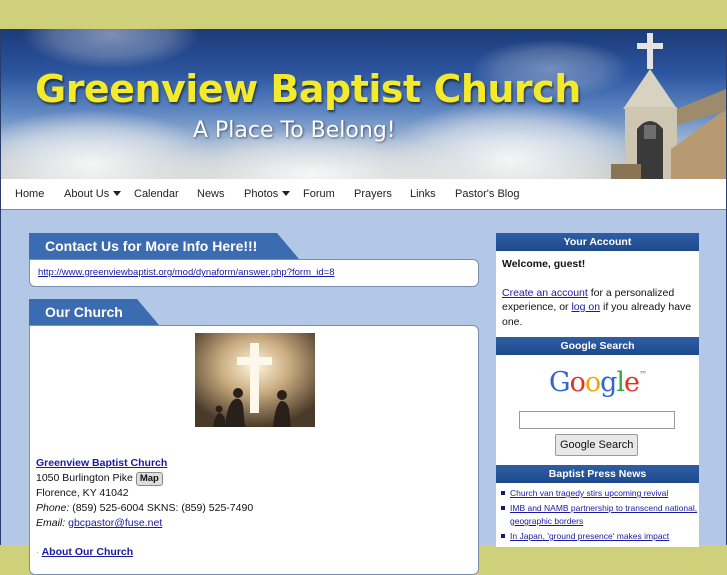 Image resolution: width=727 pixels, height=575 pixels. What do you see at coordinates (585, 307) in the screenshot?
I see `log-on-link: log on` at bounding box center [585, 307].